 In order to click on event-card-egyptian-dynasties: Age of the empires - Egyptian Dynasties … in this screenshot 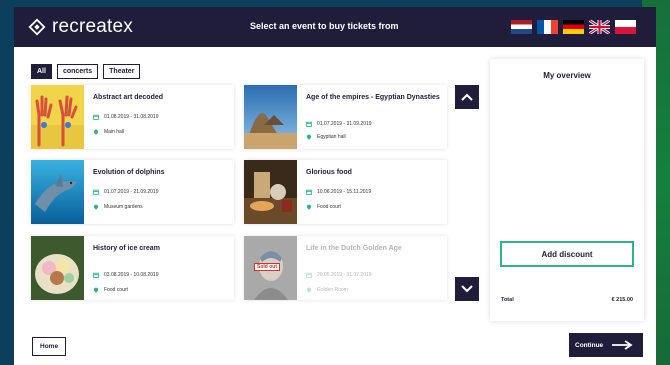, I will do `click(345, 117)`.